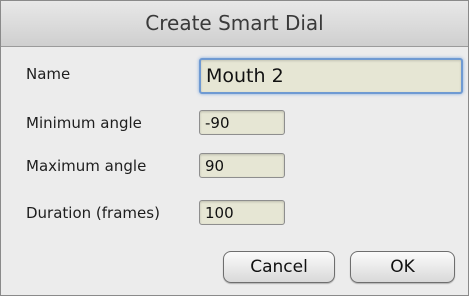 The height and width of the screenshot is (296, 469). I want to click on minimum-angle-label: Minimum angle, so click(84, 123).